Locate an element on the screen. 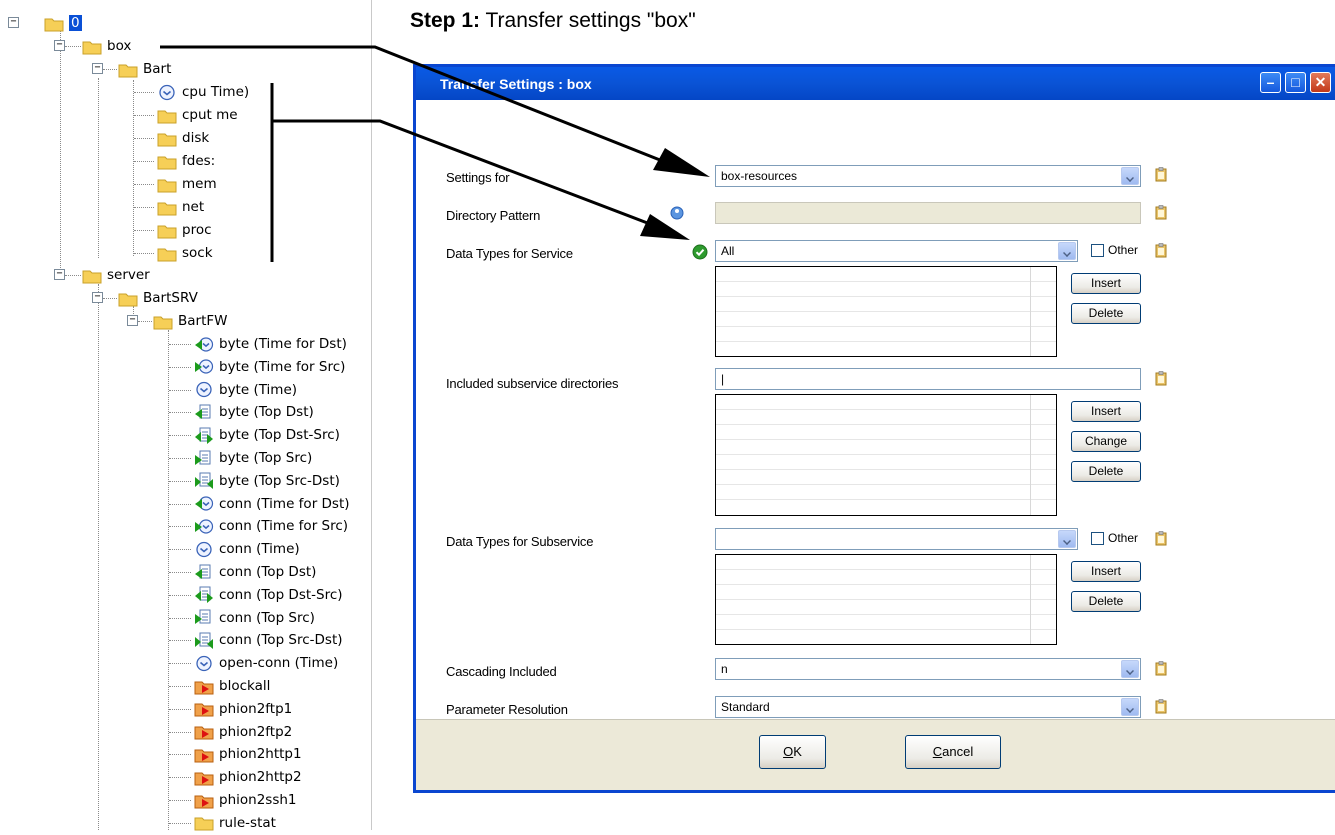  tree-node-bartsrv: BartSRV is located at coordinates (158, 298).